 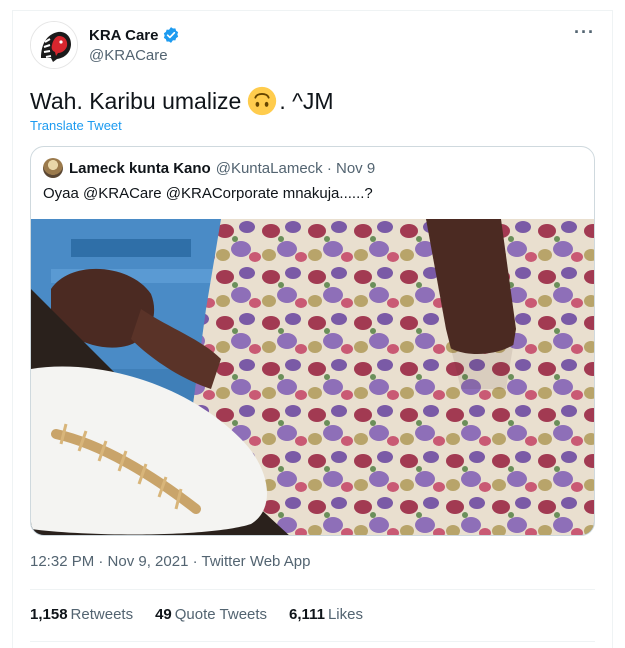 I want to click on retweets-count: 1,158, so click(x=49, y=614).